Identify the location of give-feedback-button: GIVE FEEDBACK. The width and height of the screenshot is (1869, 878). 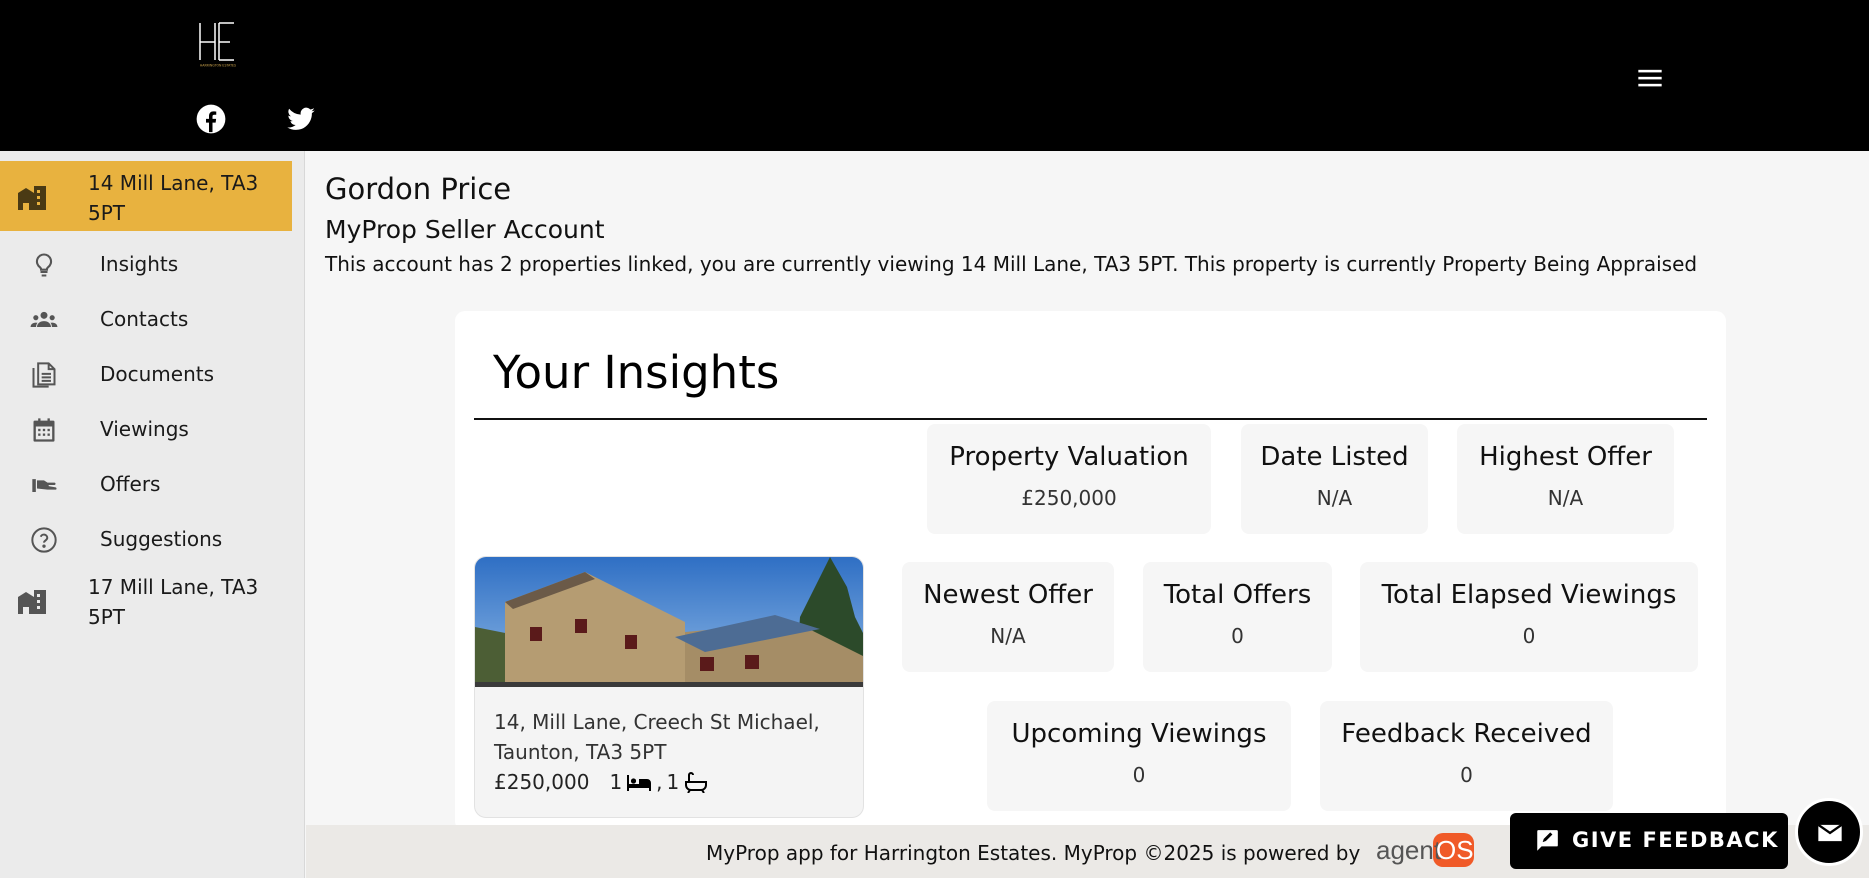
(1649, 841).